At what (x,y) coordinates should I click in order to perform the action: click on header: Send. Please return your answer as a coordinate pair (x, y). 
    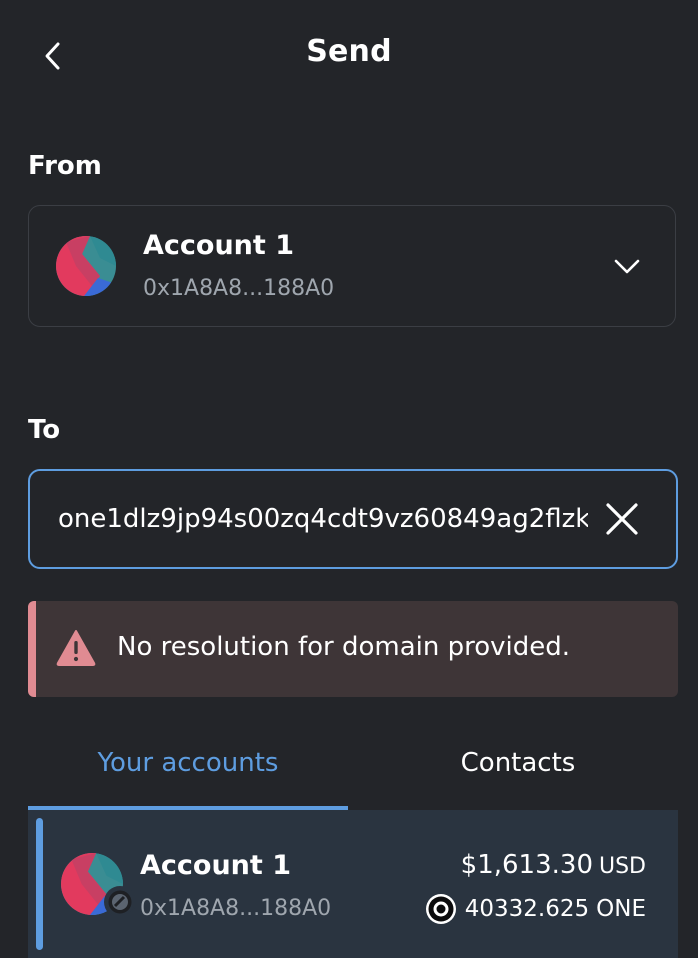
    Looking at the image, I should click on (349, 55).